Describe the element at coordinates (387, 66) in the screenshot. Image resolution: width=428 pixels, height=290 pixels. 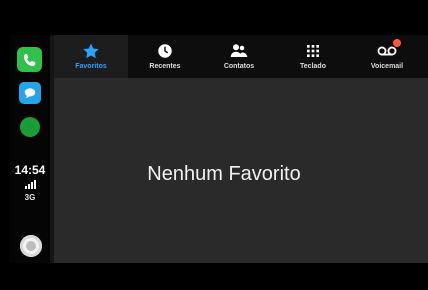
I see `tab-label: Voicemail` at that location.